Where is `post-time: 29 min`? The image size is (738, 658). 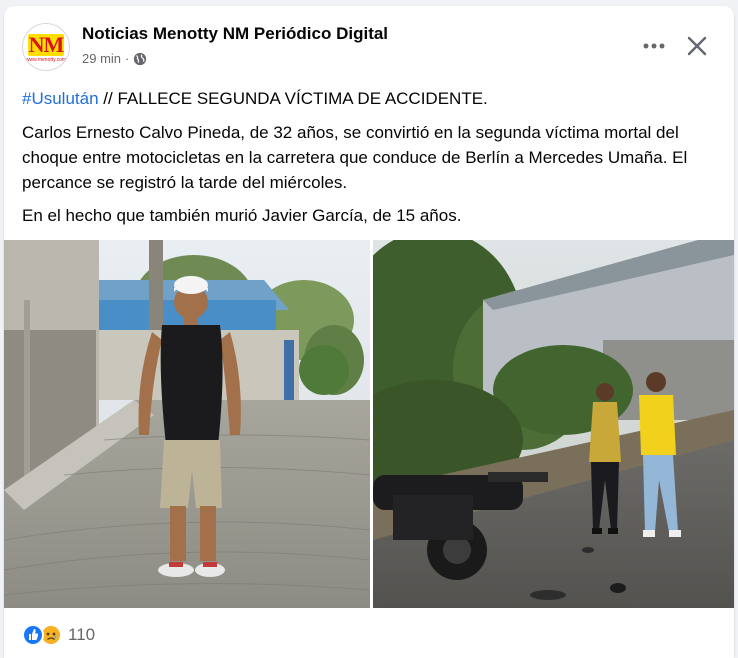
post-time: 29 min is located at coordinates (101, 58).